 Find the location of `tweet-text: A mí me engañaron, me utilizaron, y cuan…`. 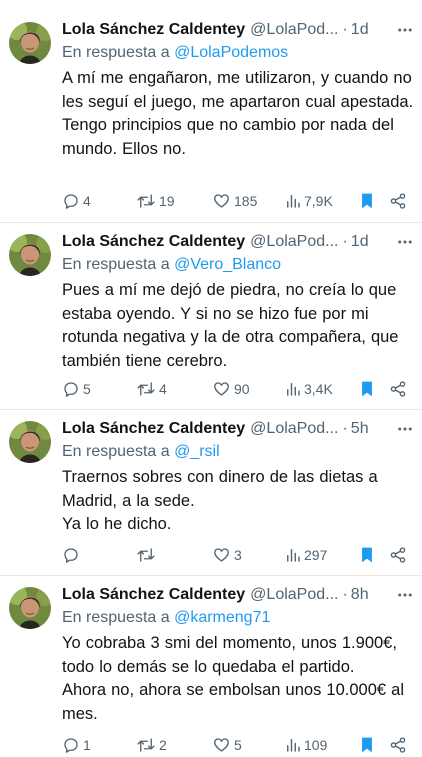

tweet-text: A mí me engañaron, me utilizaron, y cuan… is located at coordinates (238, 114).